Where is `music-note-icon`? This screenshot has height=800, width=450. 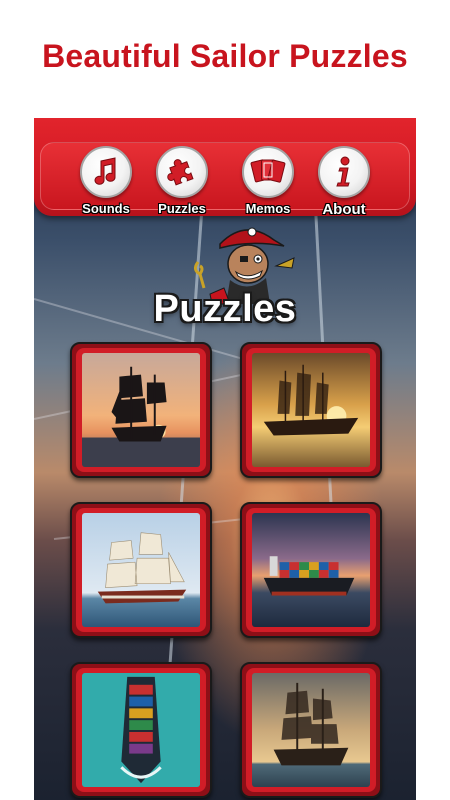 music-note-icon is located at coordinates (105, 171).